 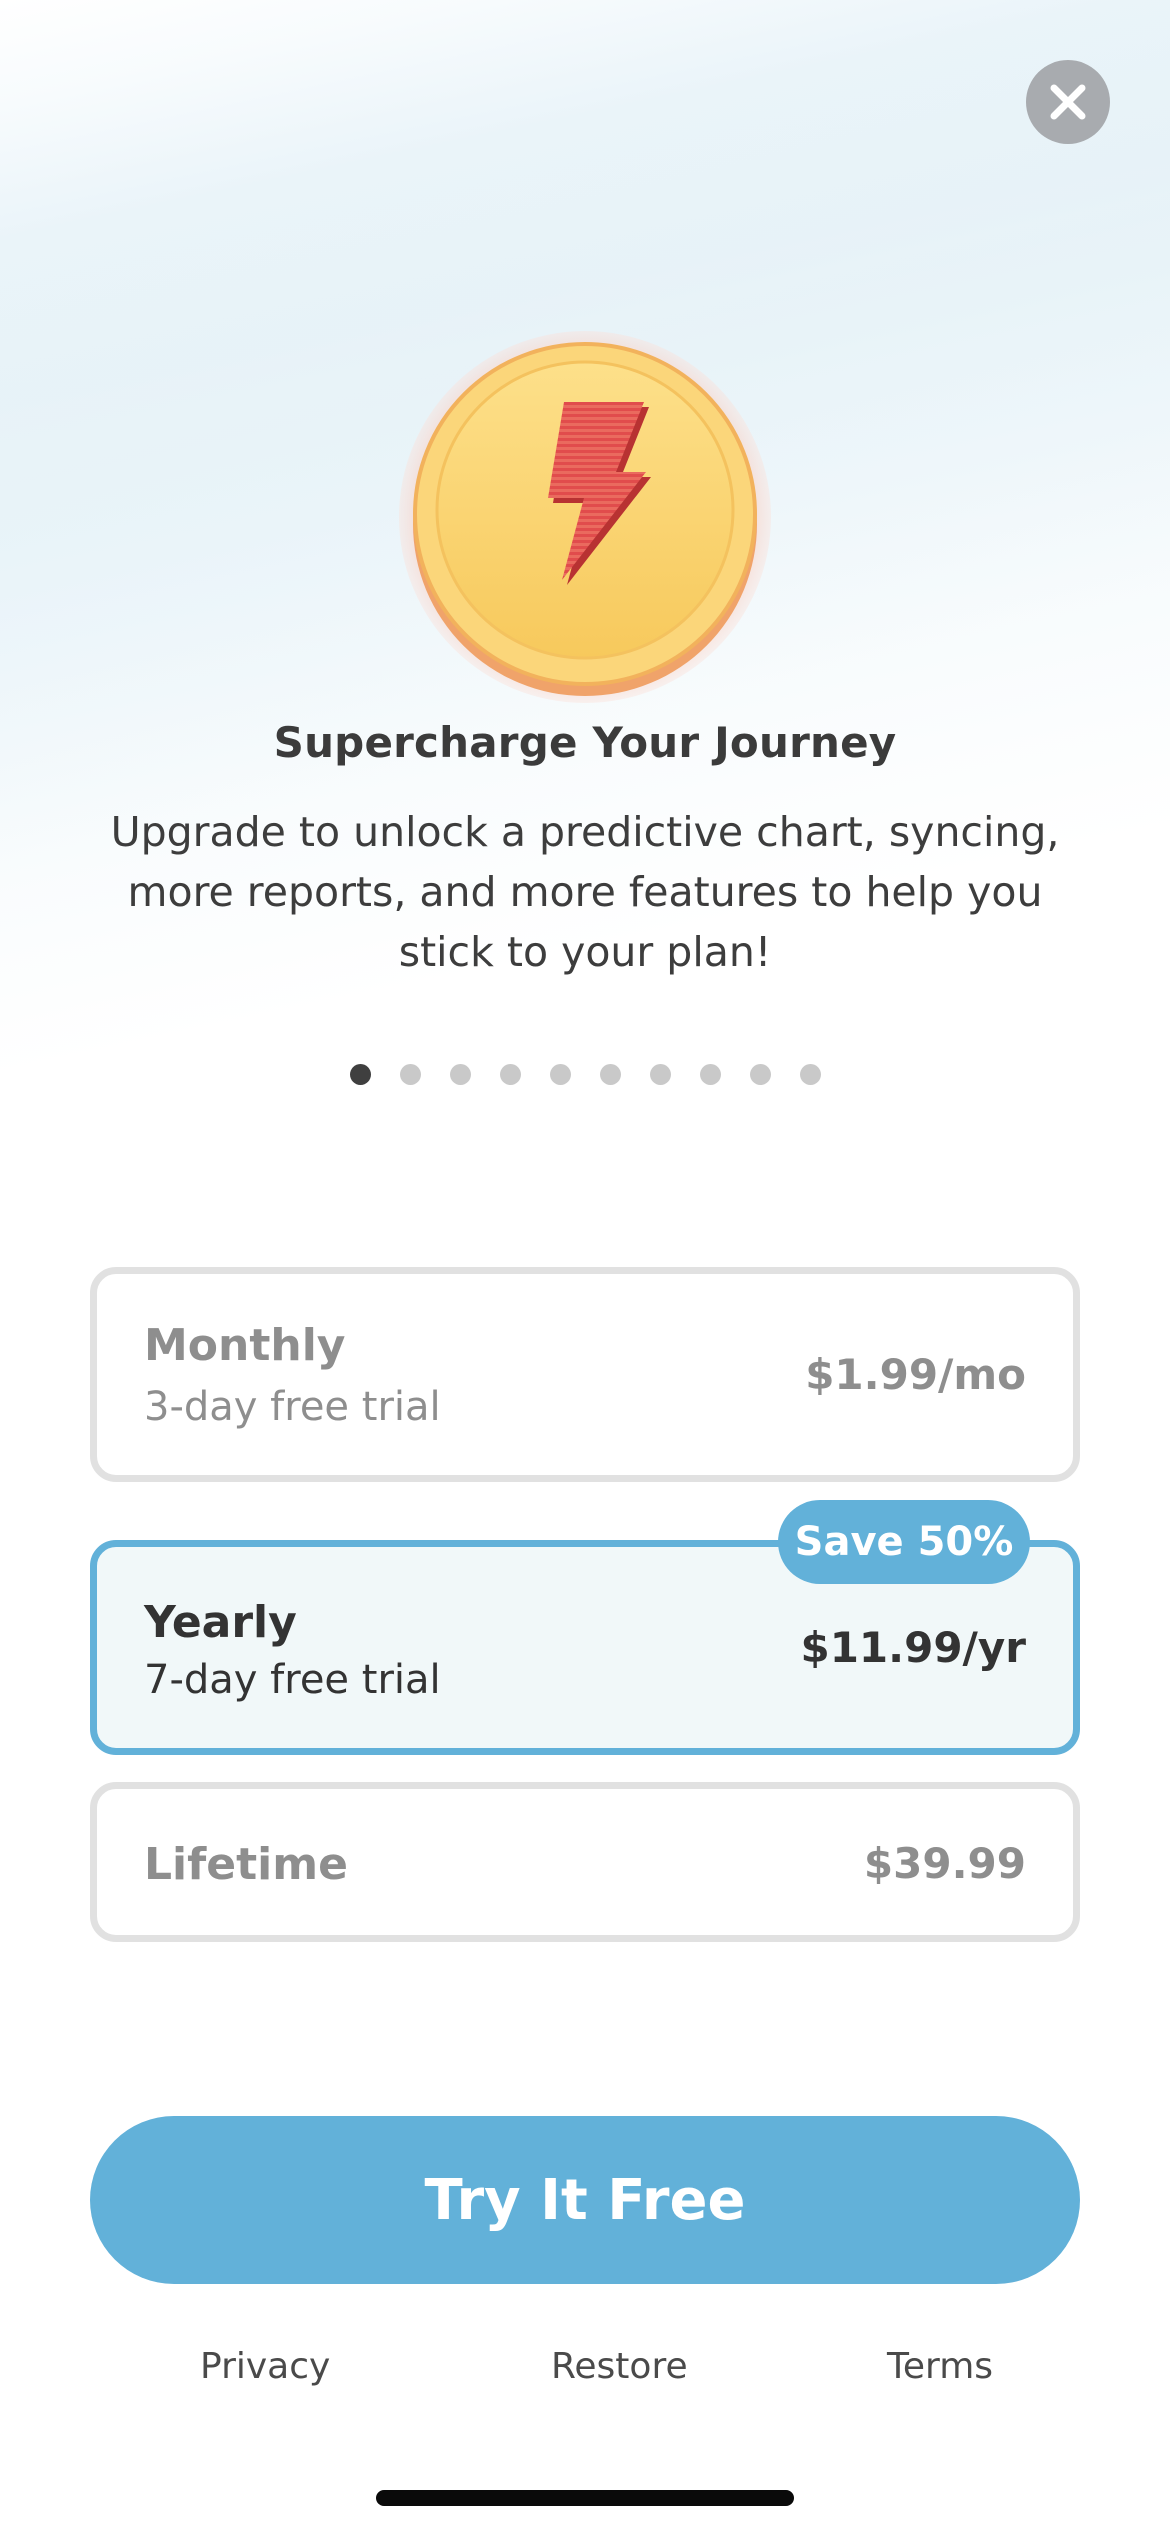 What do you see at coordinates (245, 1345) in the screenshot?
I see `plan-name: Monthly` at bounding box center [245, 1345].